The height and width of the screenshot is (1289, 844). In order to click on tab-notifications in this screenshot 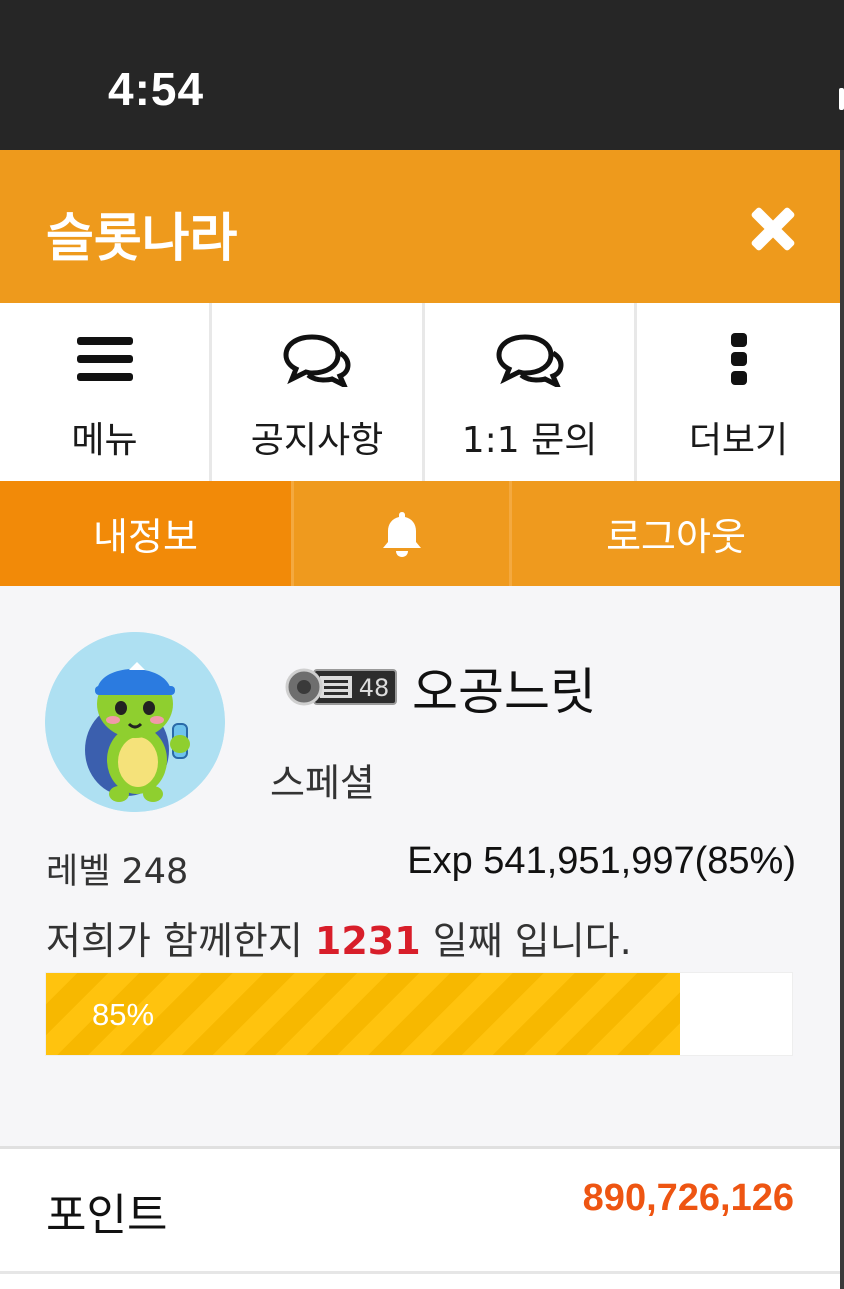, I will do `click(401, 533)`.